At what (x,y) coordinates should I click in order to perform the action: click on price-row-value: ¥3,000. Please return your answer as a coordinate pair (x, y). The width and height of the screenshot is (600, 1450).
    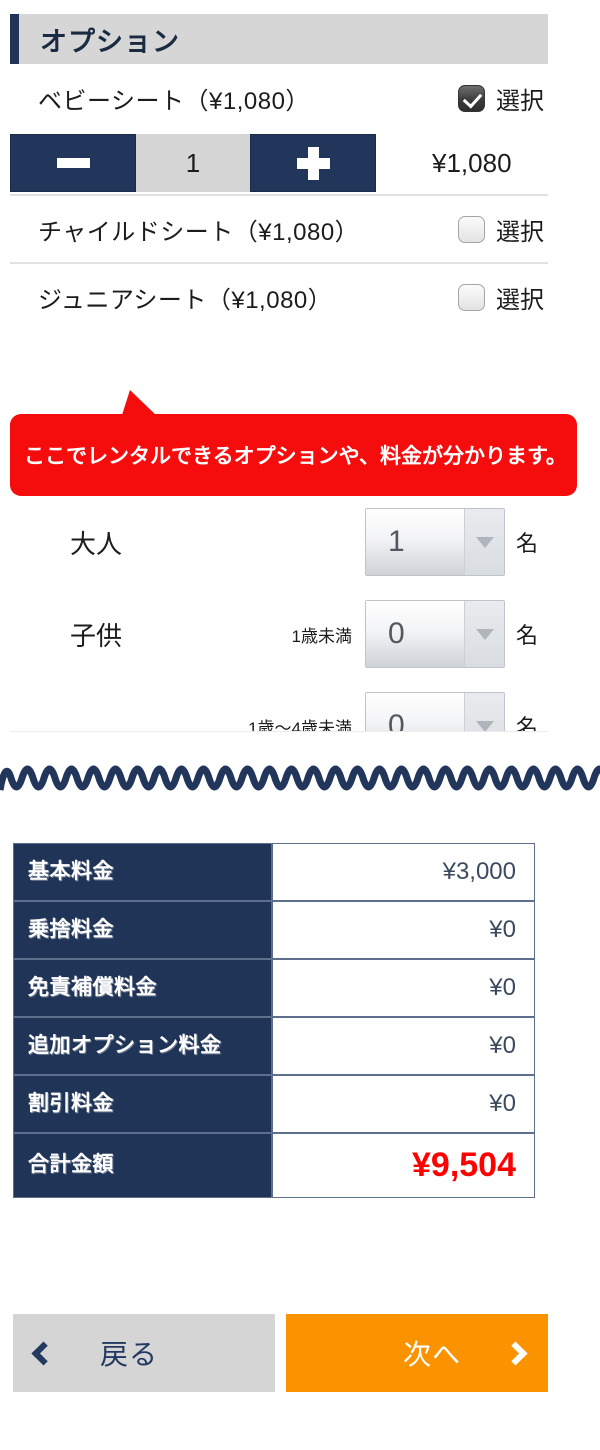
    Looking at the image, I should click on (403, 872).